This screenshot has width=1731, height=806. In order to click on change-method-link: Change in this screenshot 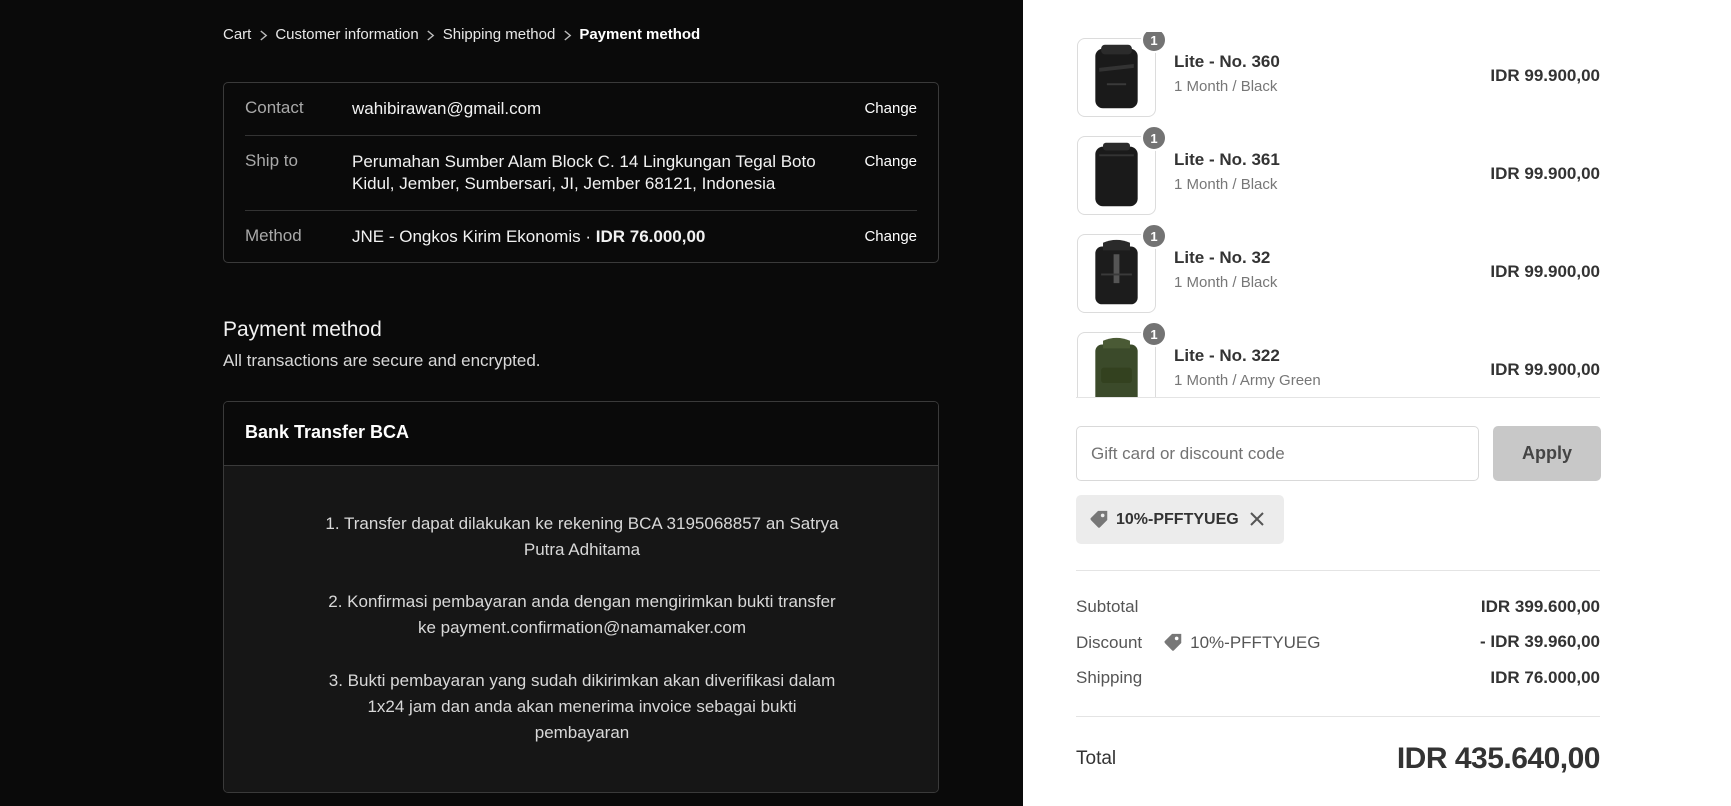, I will do `click(890, 236)`.